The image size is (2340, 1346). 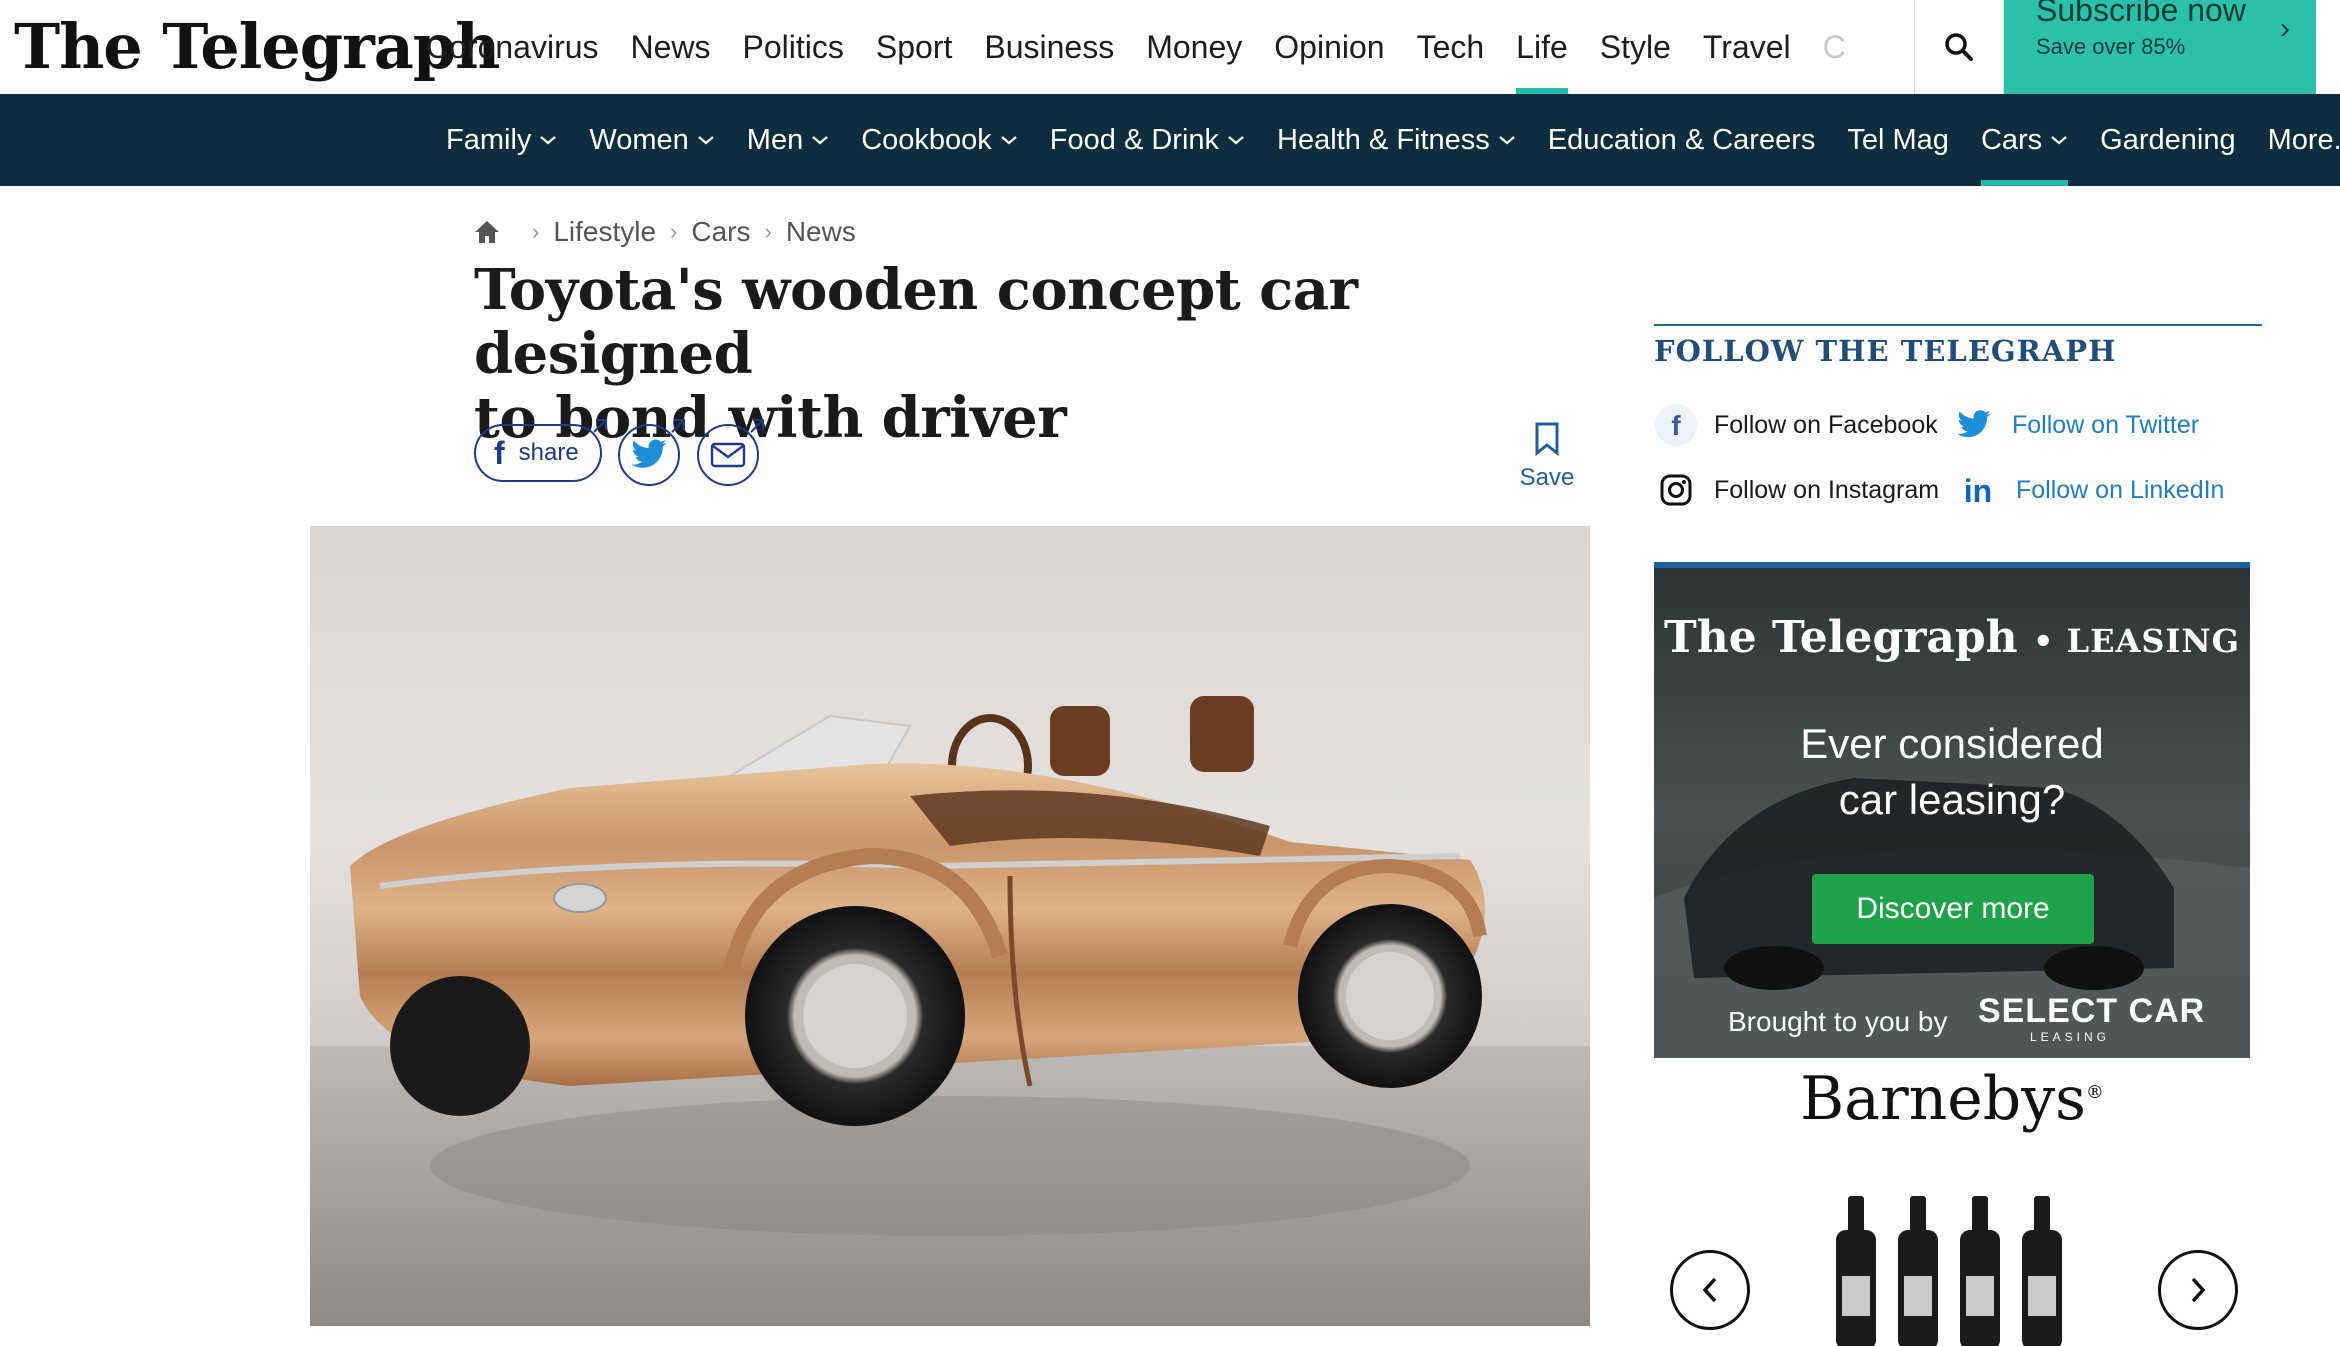 I want to click on chevron-left-icon, so click(x=1709, y=1290).